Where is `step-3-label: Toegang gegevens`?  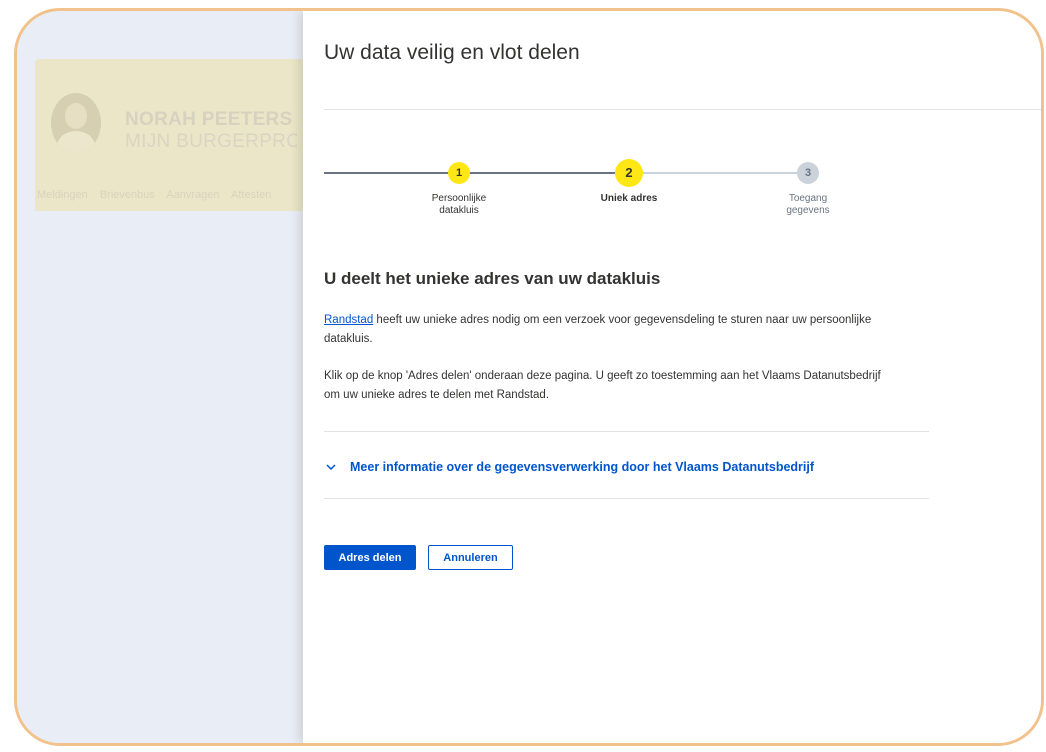 step-3-label: Toegang gegevens is located at coordinates (808, 205).